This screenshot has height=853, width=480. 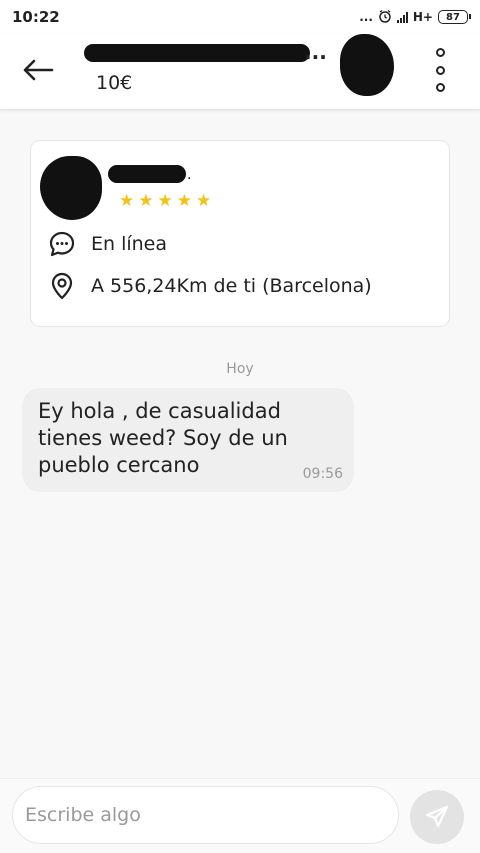 What do you see at coordinates (62, 286) in the screenshot?
I see `map-pin-icon` at bounding box center [62, 286].